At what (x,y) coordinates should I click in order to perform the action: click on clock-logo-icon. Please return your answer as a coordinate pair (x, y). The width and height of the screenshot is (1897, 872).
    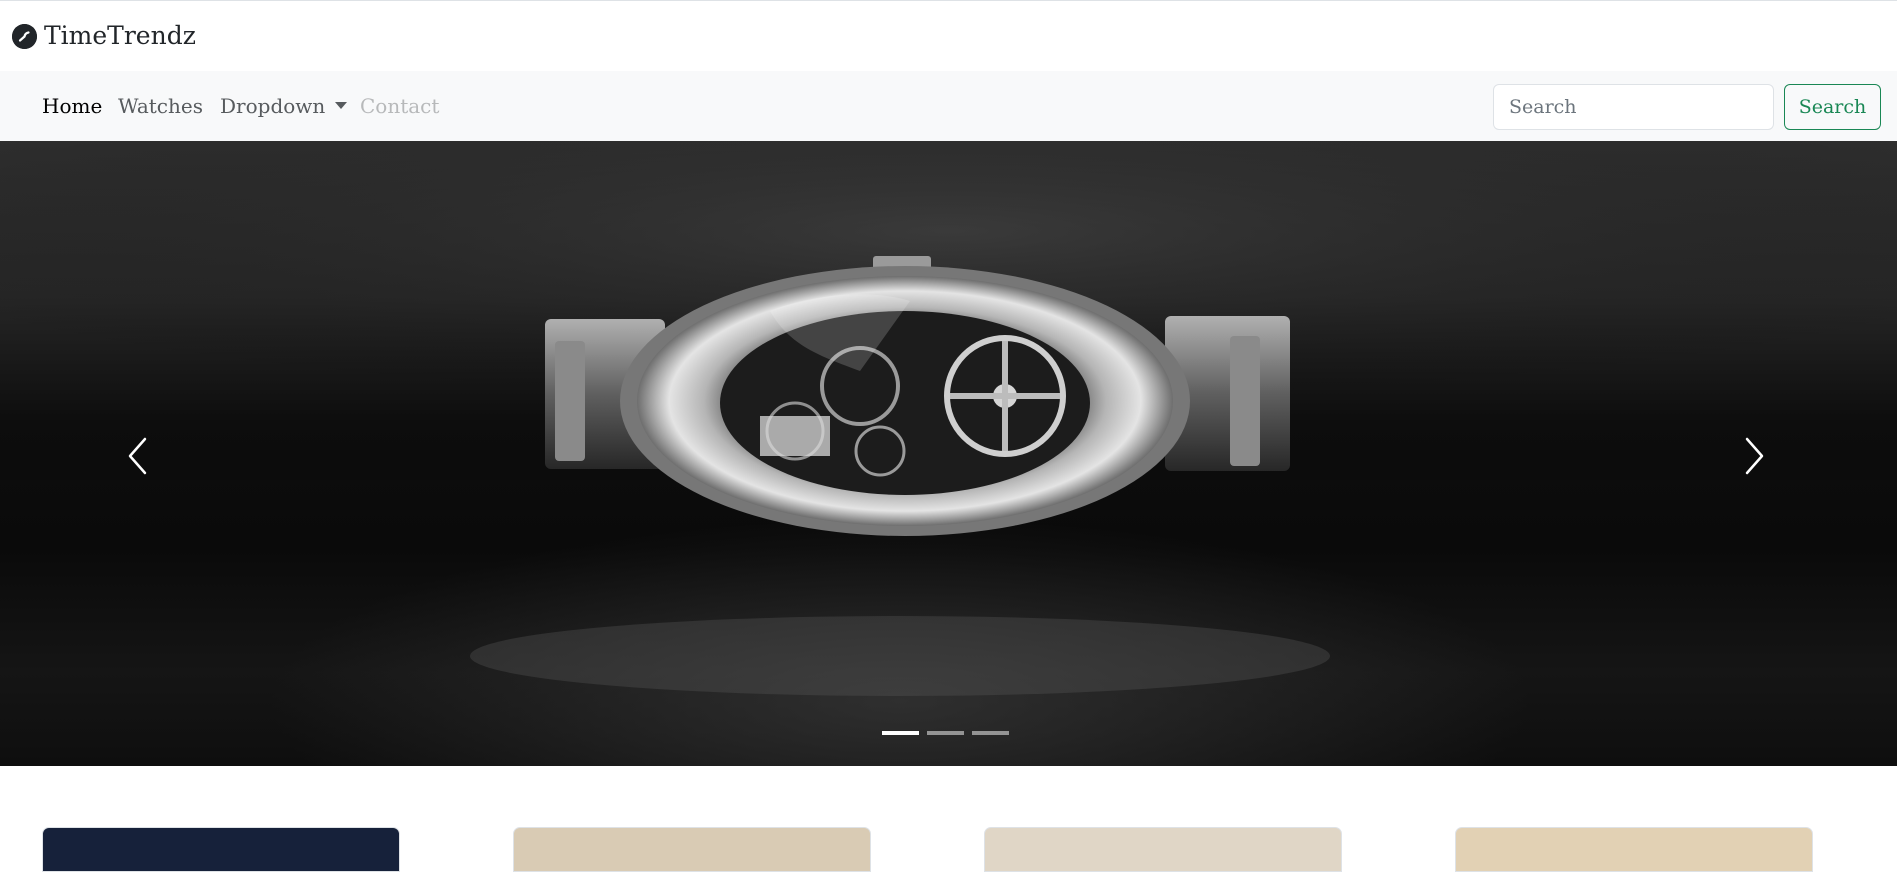
    Looking at the image, I should click on (24, 36).